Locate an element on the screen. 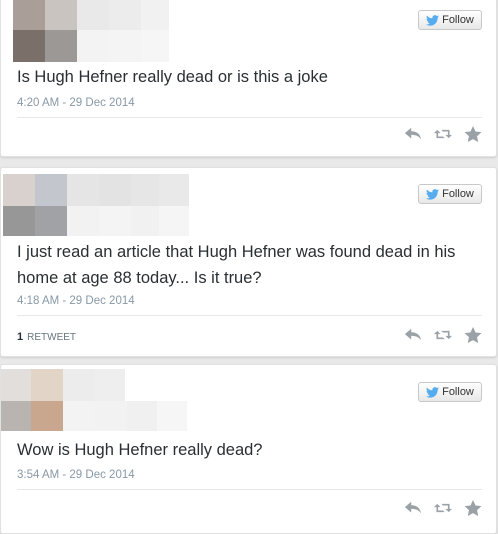 Image resolution: width=498 pixels, height=534 pixels. retweet-stats: 1 RETWEET is located at coordinates (46, 337).